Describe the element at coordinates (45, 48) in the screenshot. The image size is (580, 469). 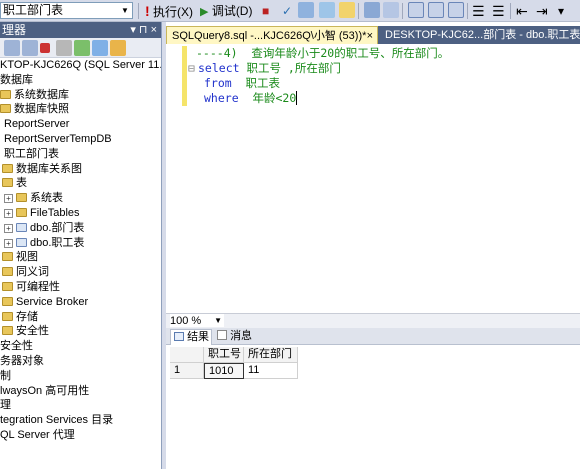
I see `disconnect-icon` at that location.